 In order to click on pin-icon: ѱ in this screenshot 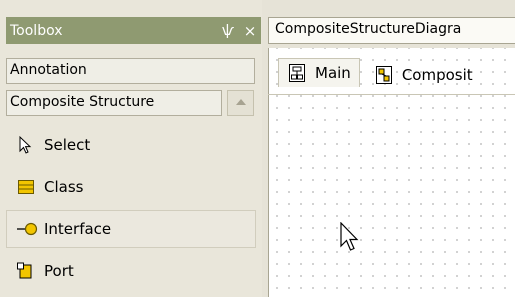, I will do `click(228, 31)`.